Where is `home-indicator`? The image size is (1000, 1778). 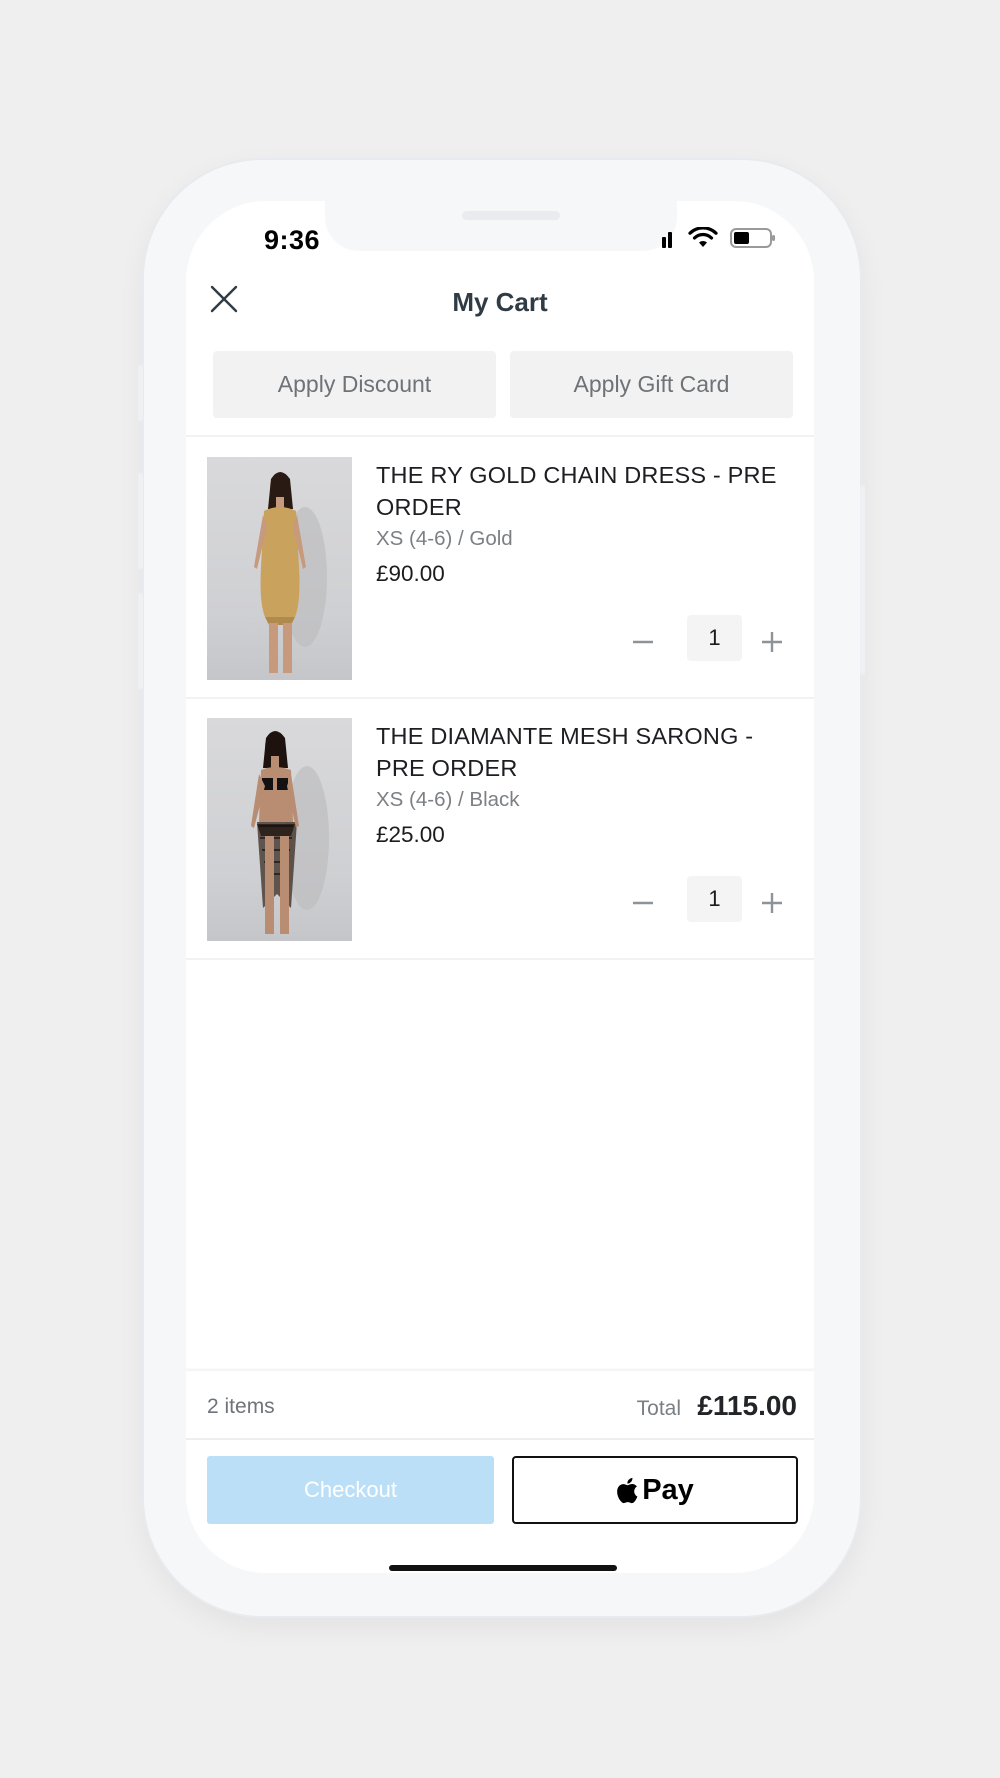
home-indicator is located at coordinates (503, 1568).